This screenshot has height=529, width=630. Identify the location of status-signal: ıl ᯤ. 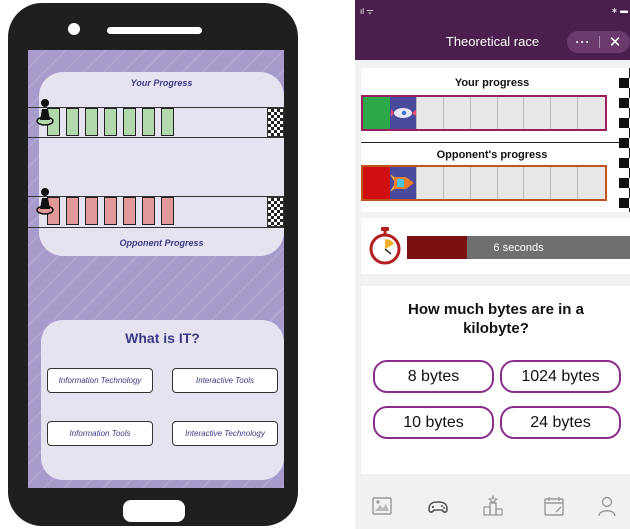
(367, 11).